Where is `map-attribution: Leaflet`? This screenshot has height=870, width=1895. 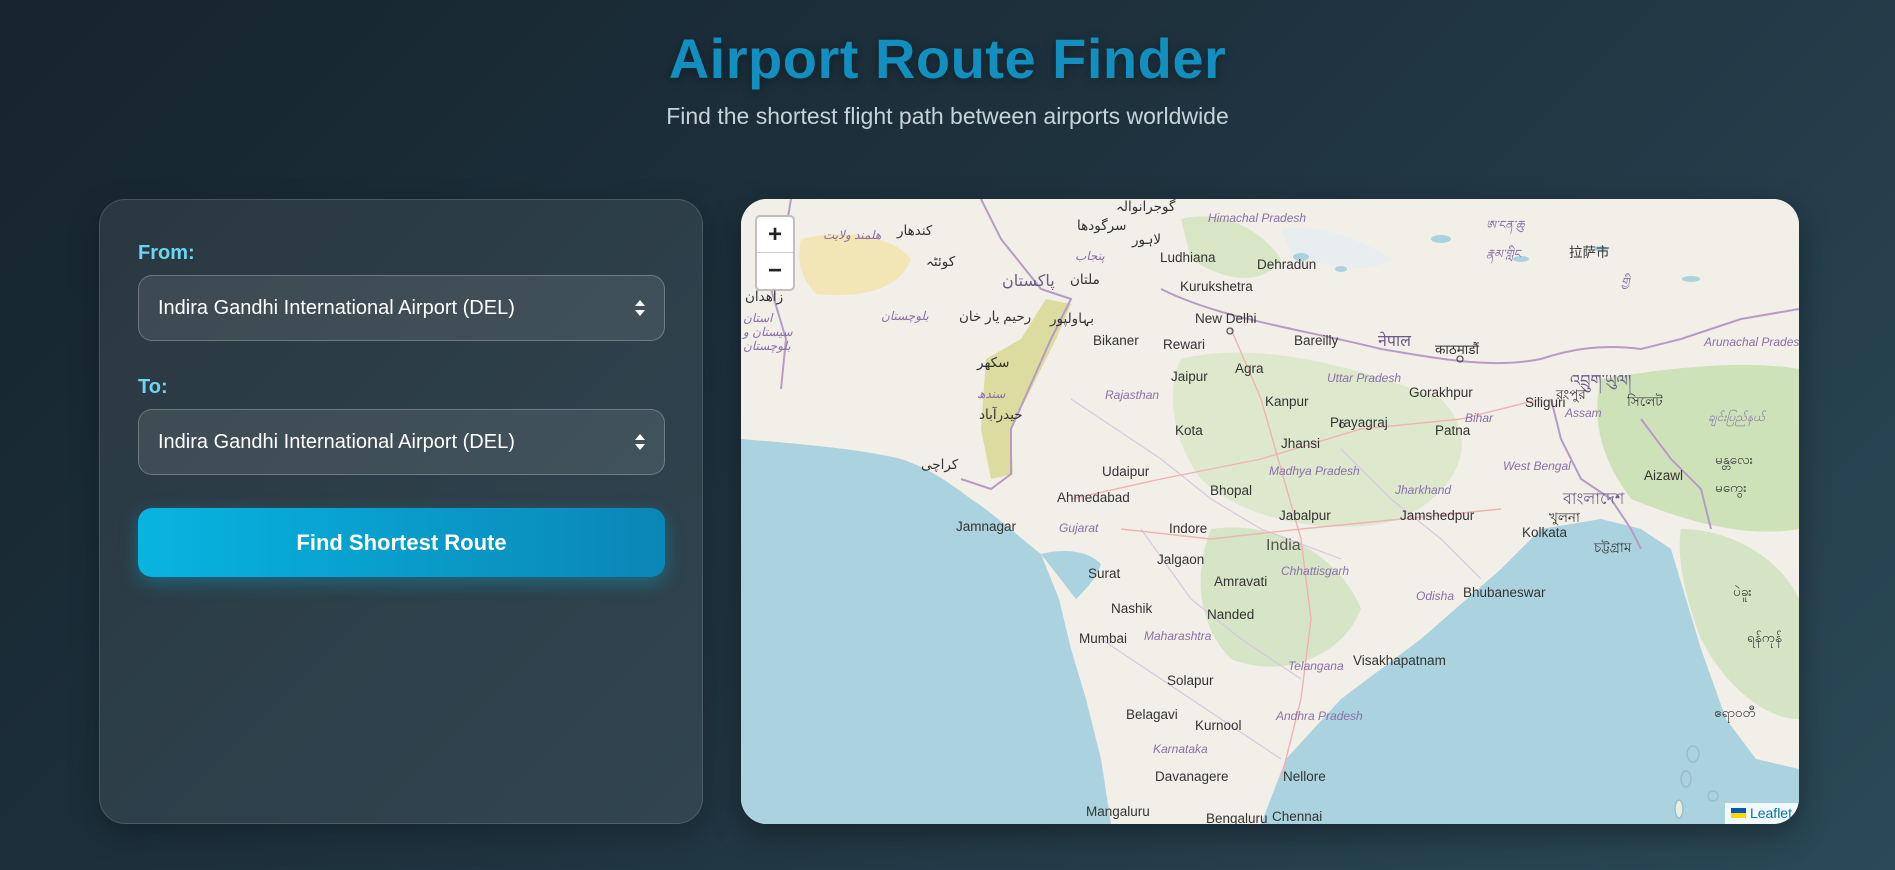
map-attribution: Leaflet is located at coordinates (1761, 813).